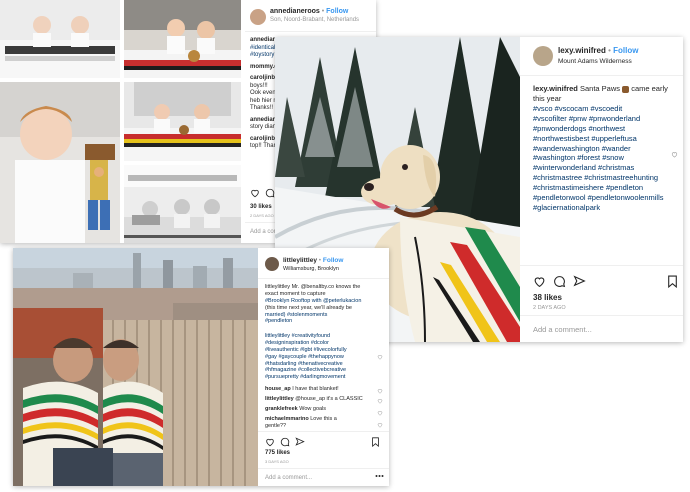  Describe the element at coordinates (308, 307) in the screenshot. I see `caption-line: (this time next year, we'll already be` at that location.